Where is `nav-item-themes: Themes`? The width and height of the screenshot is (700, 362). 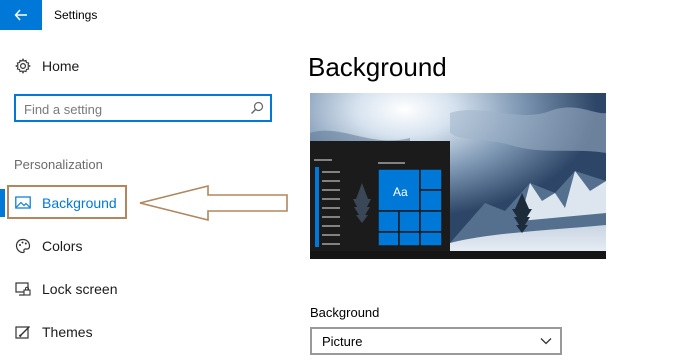 nav-item-themes: Themes is located at coordinates (53, 332).